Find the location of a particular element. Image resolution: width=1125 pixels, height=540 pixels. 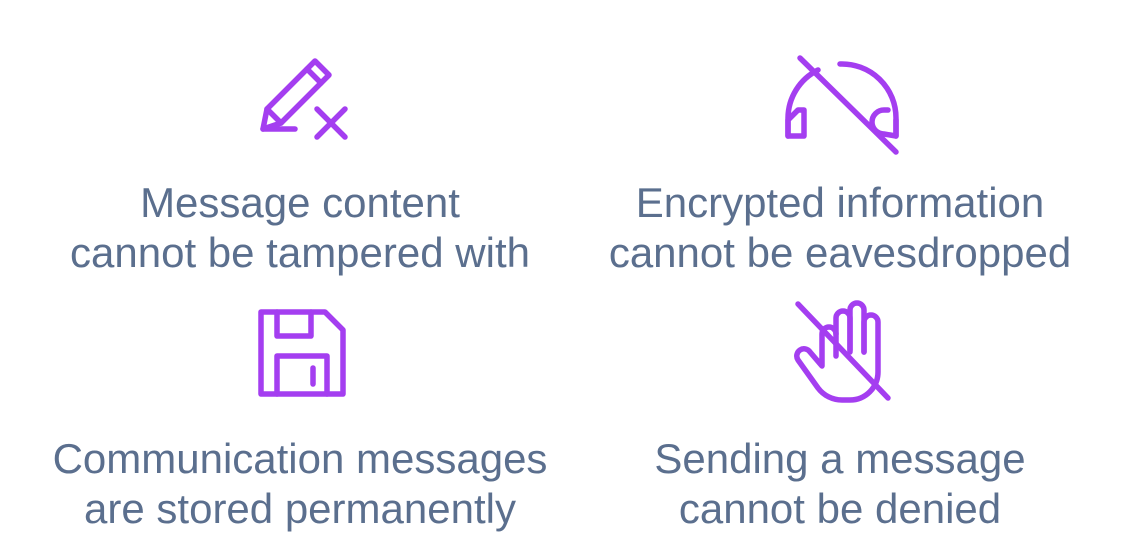

feature-caption: Message content cannot be tampered with is located at coordinates (300, 228).